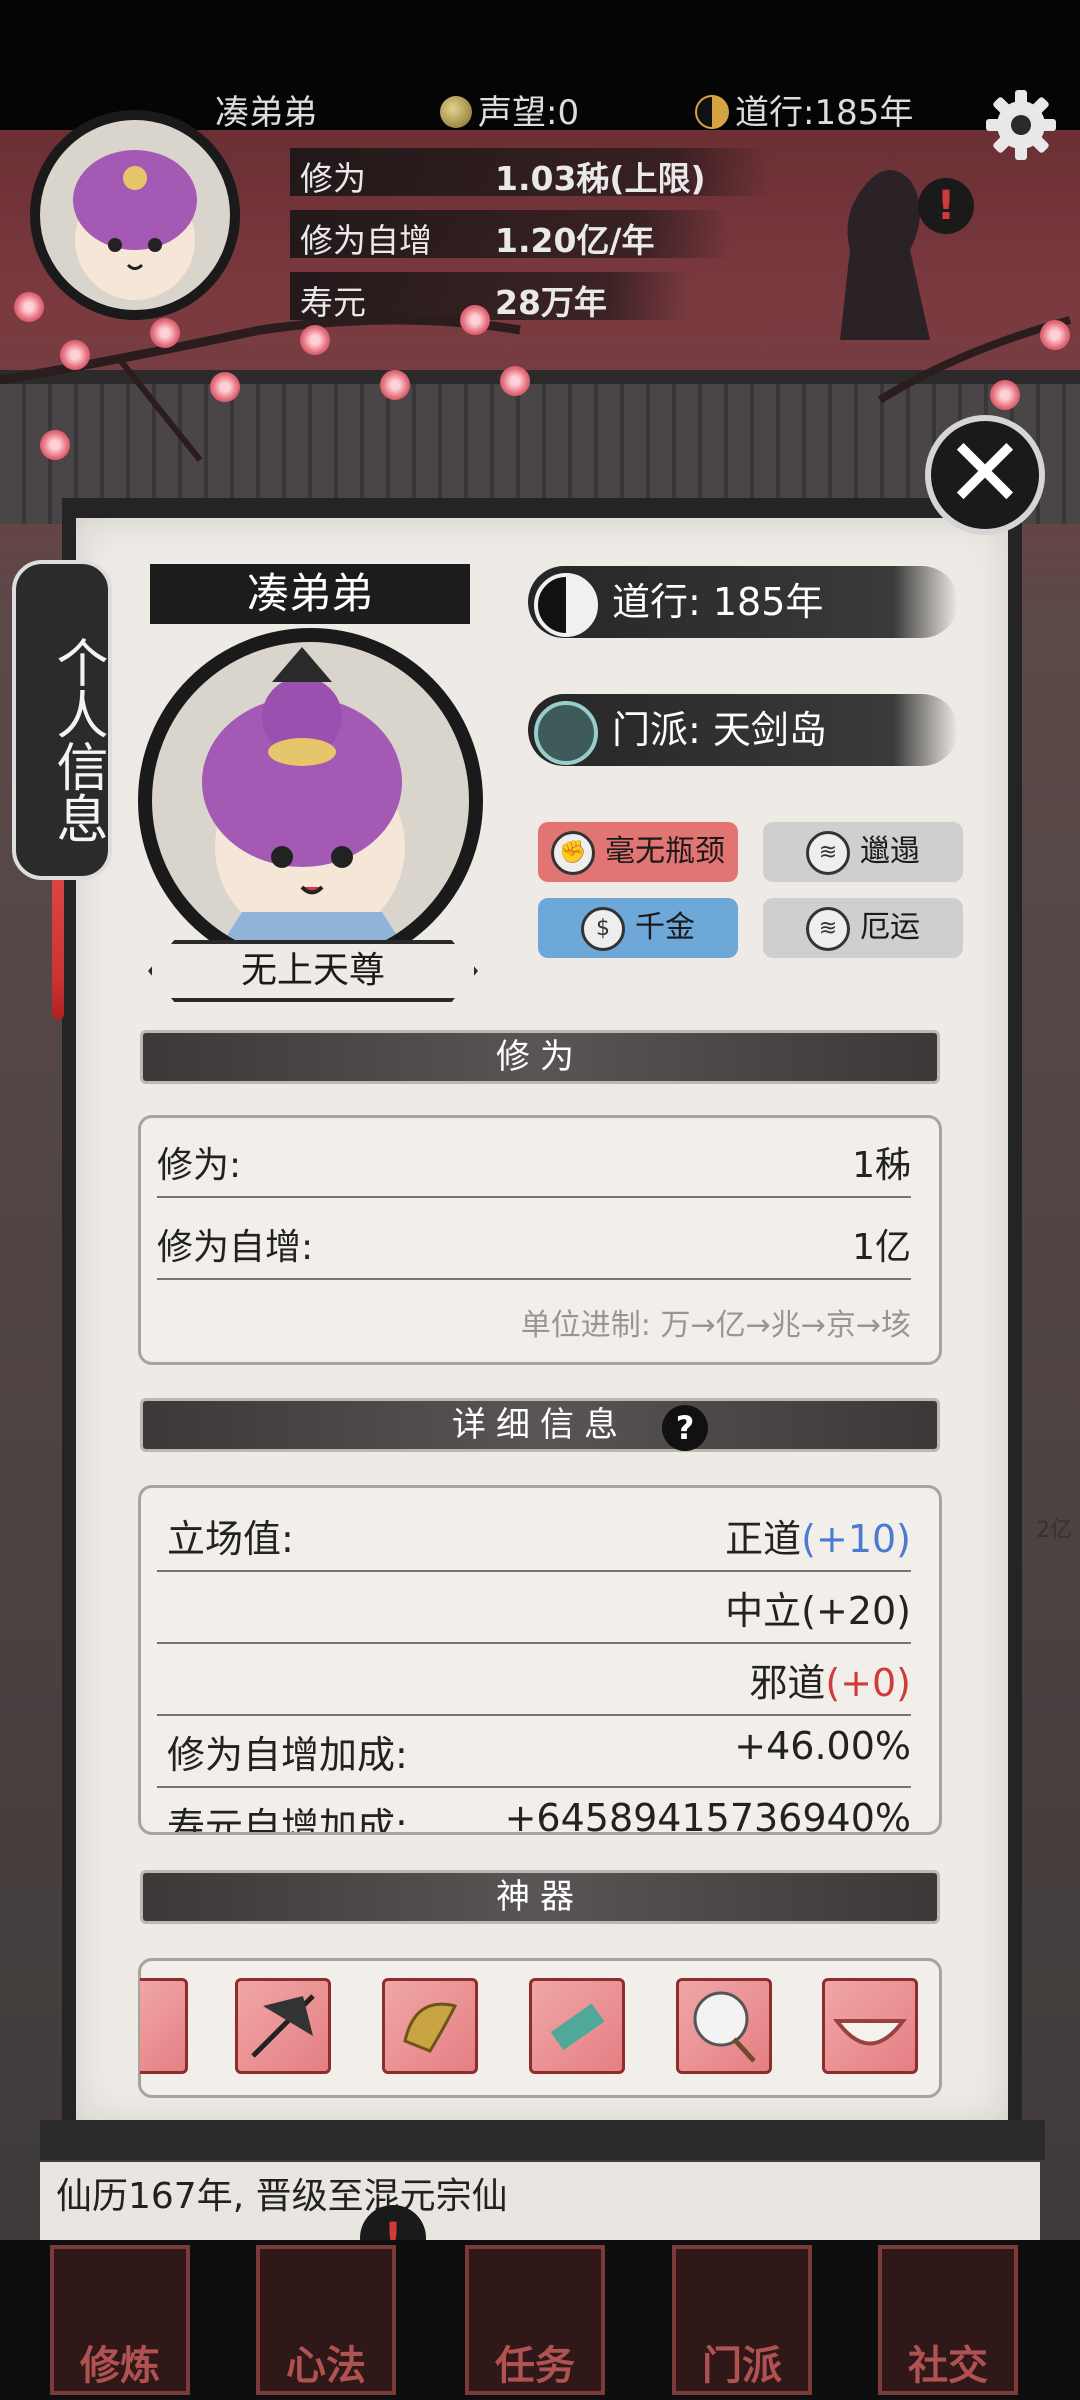 The height and width of the screenshot is (2400, 1080). Describe the element at coordinates (719, 730) in the screenshot. I see `sect-pill-text: 门派: 天剑岛` at that location.